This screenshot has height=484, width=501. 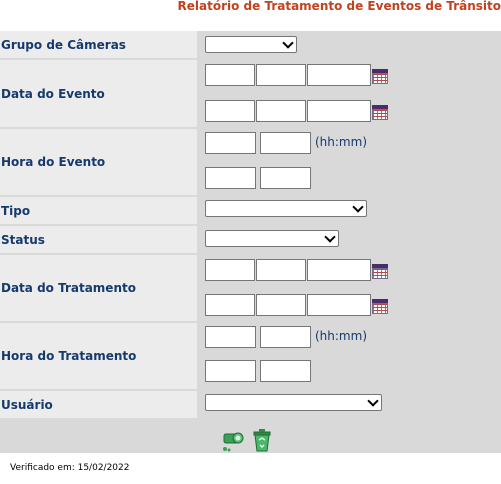 What do you see at coordinates (98, 288) in the screenshot?
I see `data-tratamento-label: Data do Tratamento` at bounding box center [98, 288].